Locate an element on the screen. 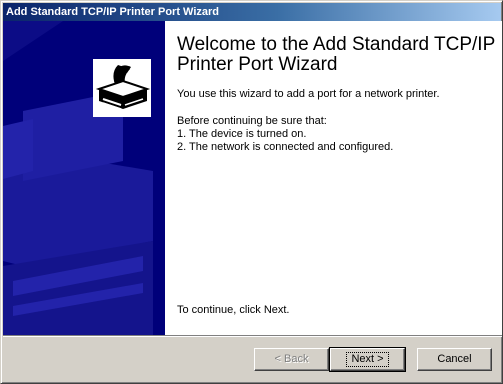  cancel-button-label: Cancel is located at coordinates (454, 359).